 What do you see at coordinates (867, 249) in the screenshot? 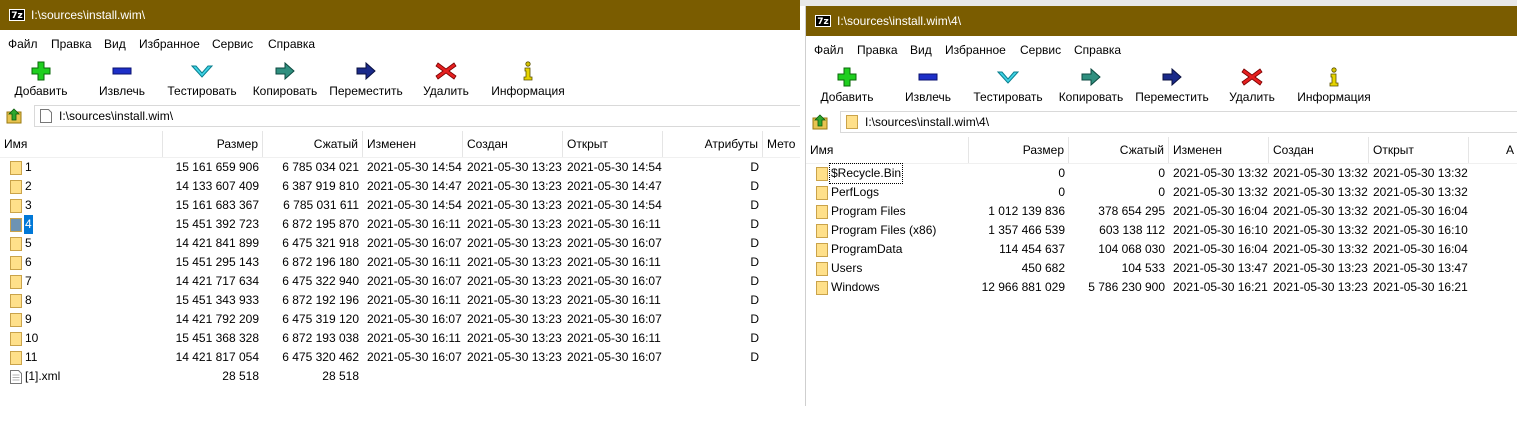
I see `row-name: ProgramData` at bounding box center [867, 249].